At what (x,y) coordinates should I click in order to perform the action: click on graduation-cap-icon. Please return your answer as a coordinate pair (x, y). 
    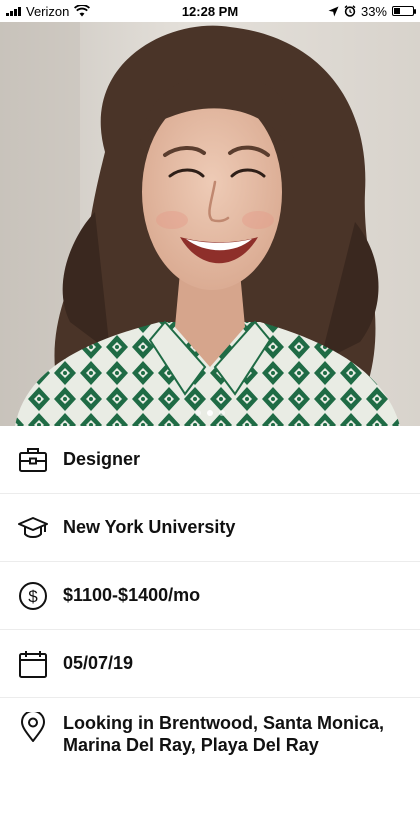
    Looking at the image, I should click on (33, 528).